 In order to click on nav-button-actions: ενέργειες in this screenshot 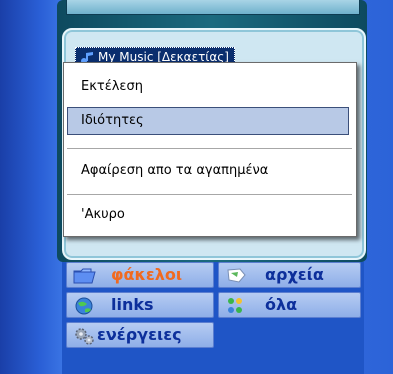, I will do `click(140, 335)`.